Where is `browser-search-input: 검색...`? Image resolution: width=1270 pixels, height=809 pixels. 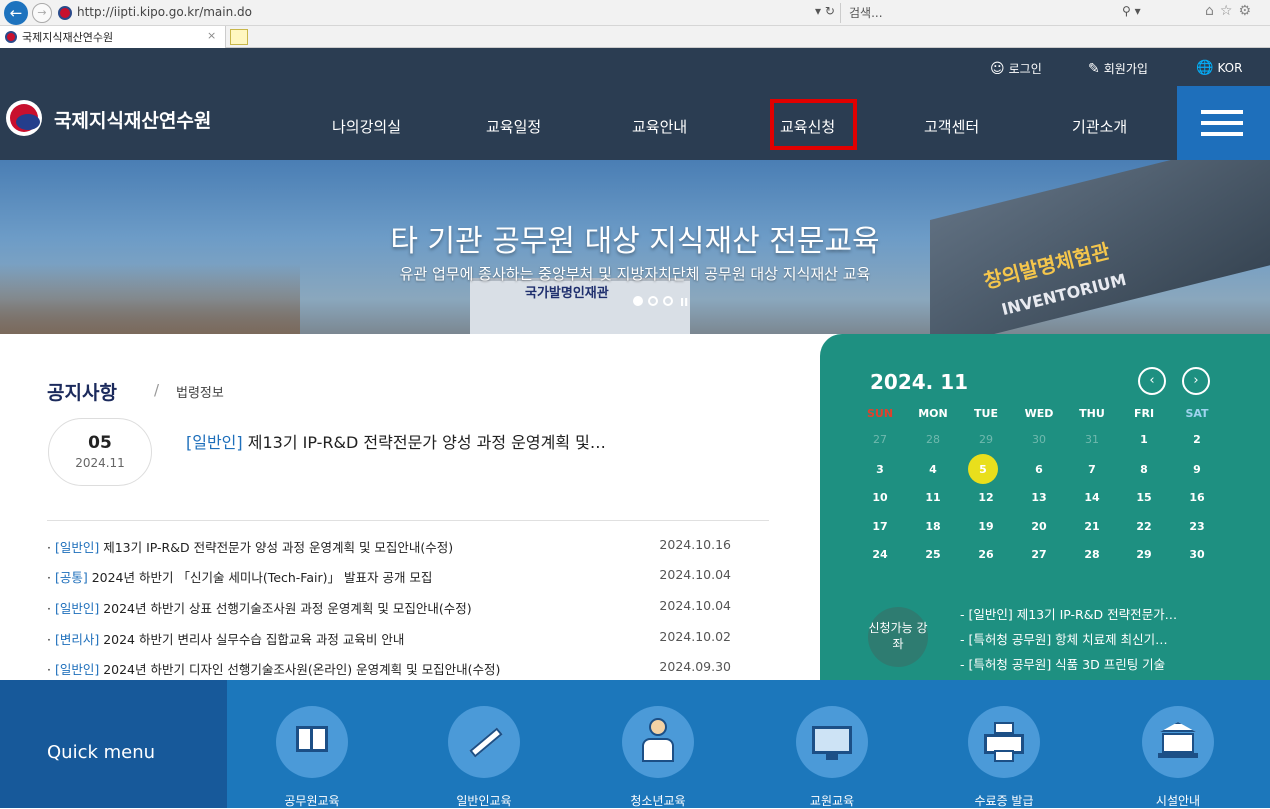 browser-search-input: 검색... is located at coordinates (990, 13).